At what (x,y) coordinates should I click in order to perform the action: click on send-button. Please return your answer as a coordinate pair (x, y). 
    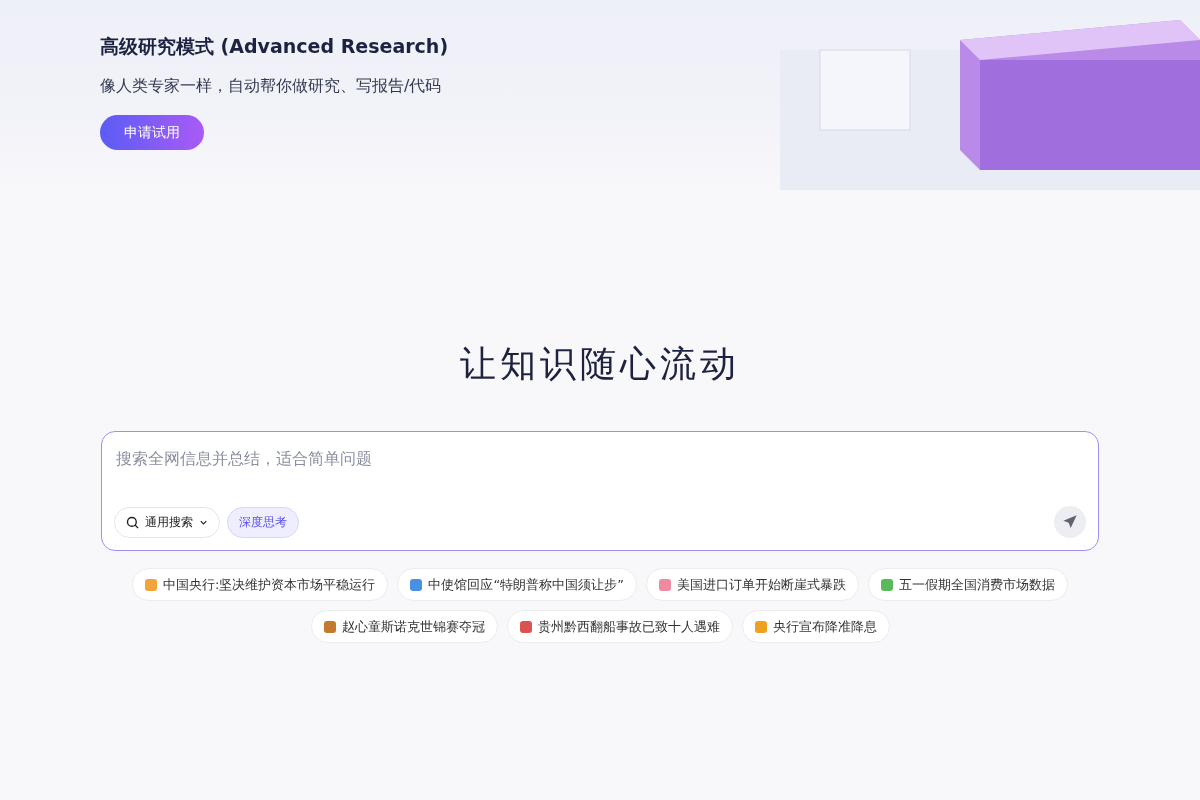
    Looking at the image, I should click on (1070, 522).